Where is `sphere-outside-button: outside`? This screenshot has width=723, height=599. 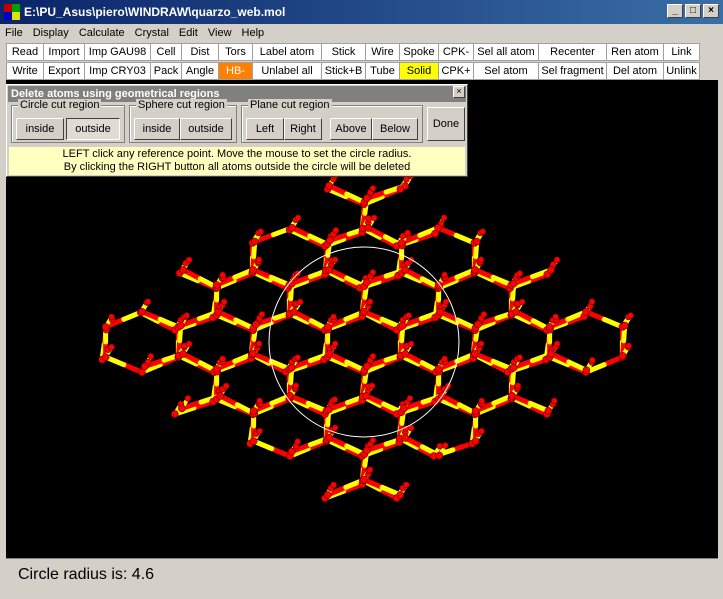
sphere-outside-button: outside is located at coordinates (206, 129).